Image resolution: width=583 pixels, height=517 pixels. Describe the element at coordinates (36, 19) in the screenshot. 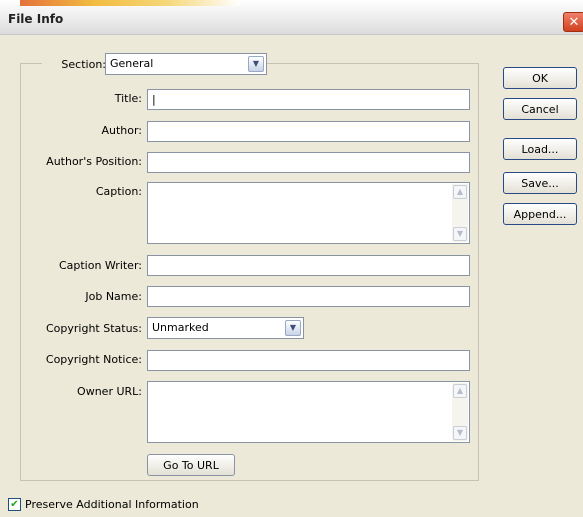

I see `window-title: File Info` at that location.